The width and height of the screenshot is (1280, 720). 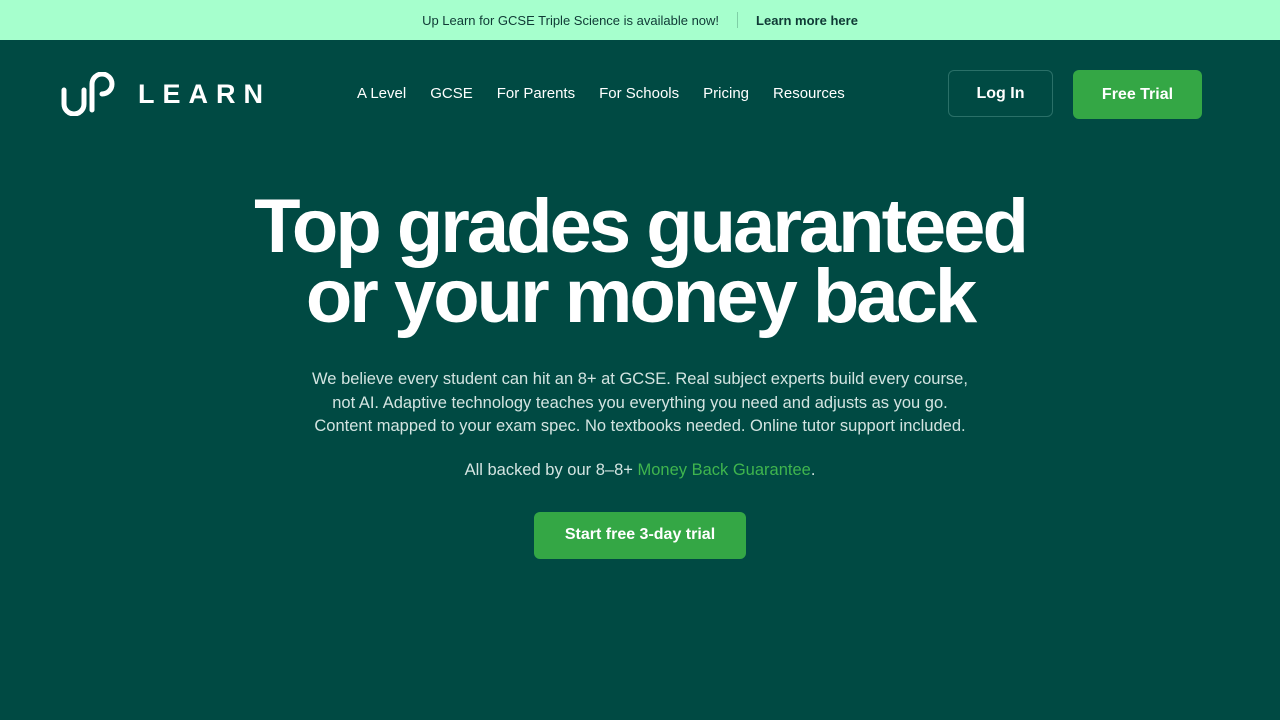 I want to click on guarantee-prefix: All backed by our 8–8+, so click(x=551, y=469).